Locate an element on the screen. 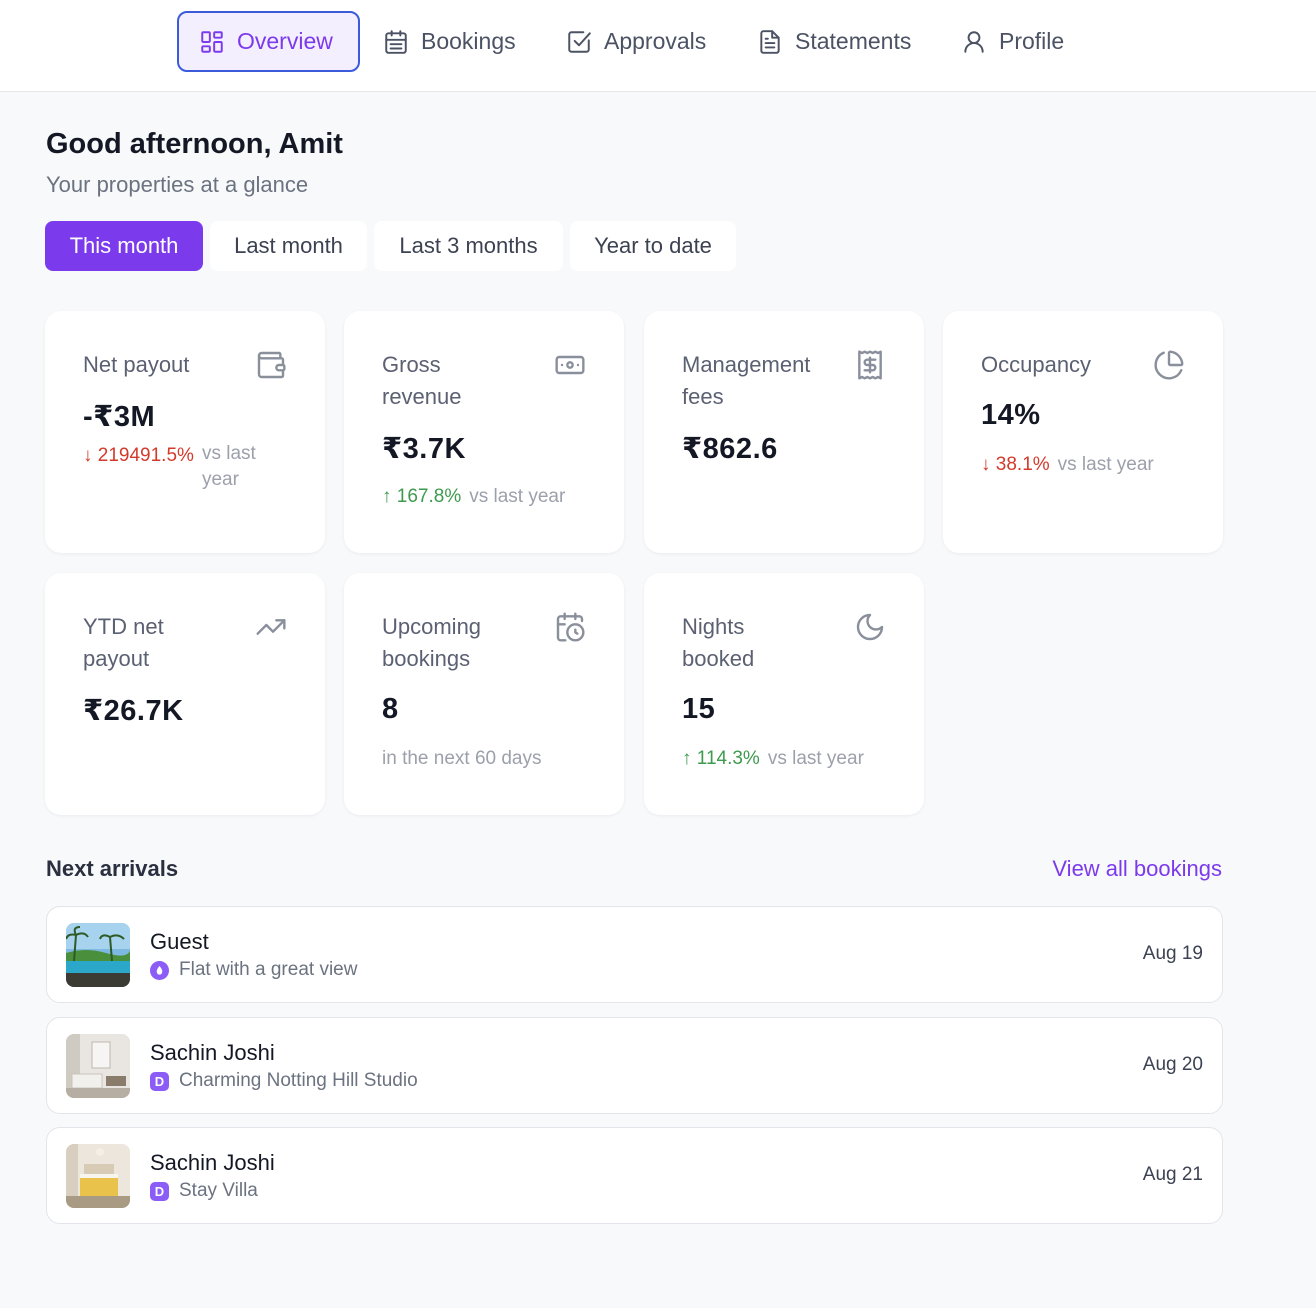 The height and width of the screenshot is (1308, 1316). calendar-icon is located at coordinates (396, 41).